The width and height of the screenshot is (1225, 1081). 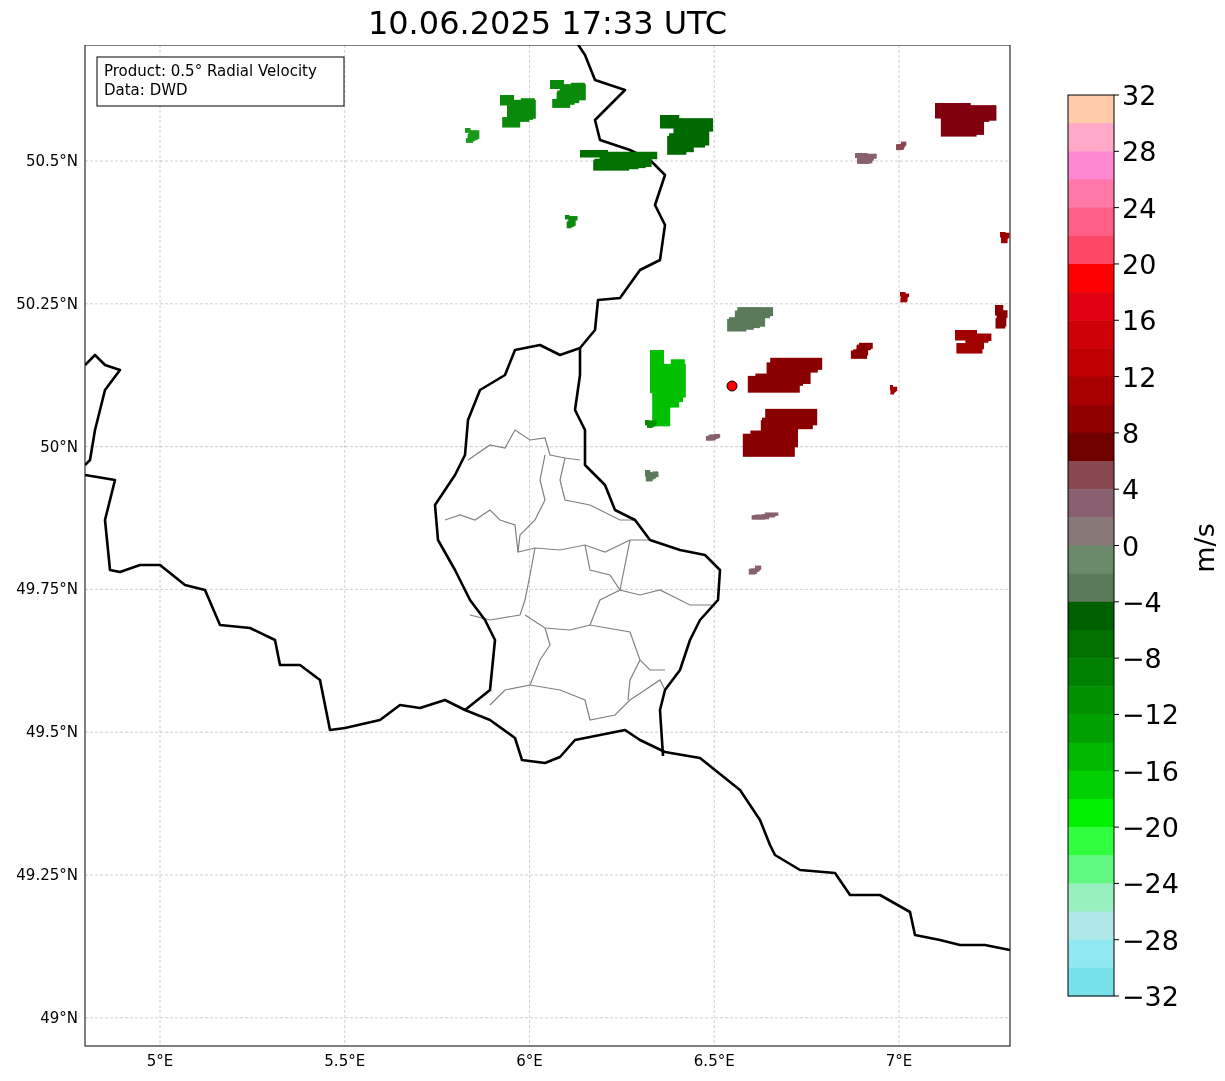 What do you see at coordinates (1139, 152) in the screenshot?
I see `colorbar-tick-label: 28` at bounding box center [1139, 152].